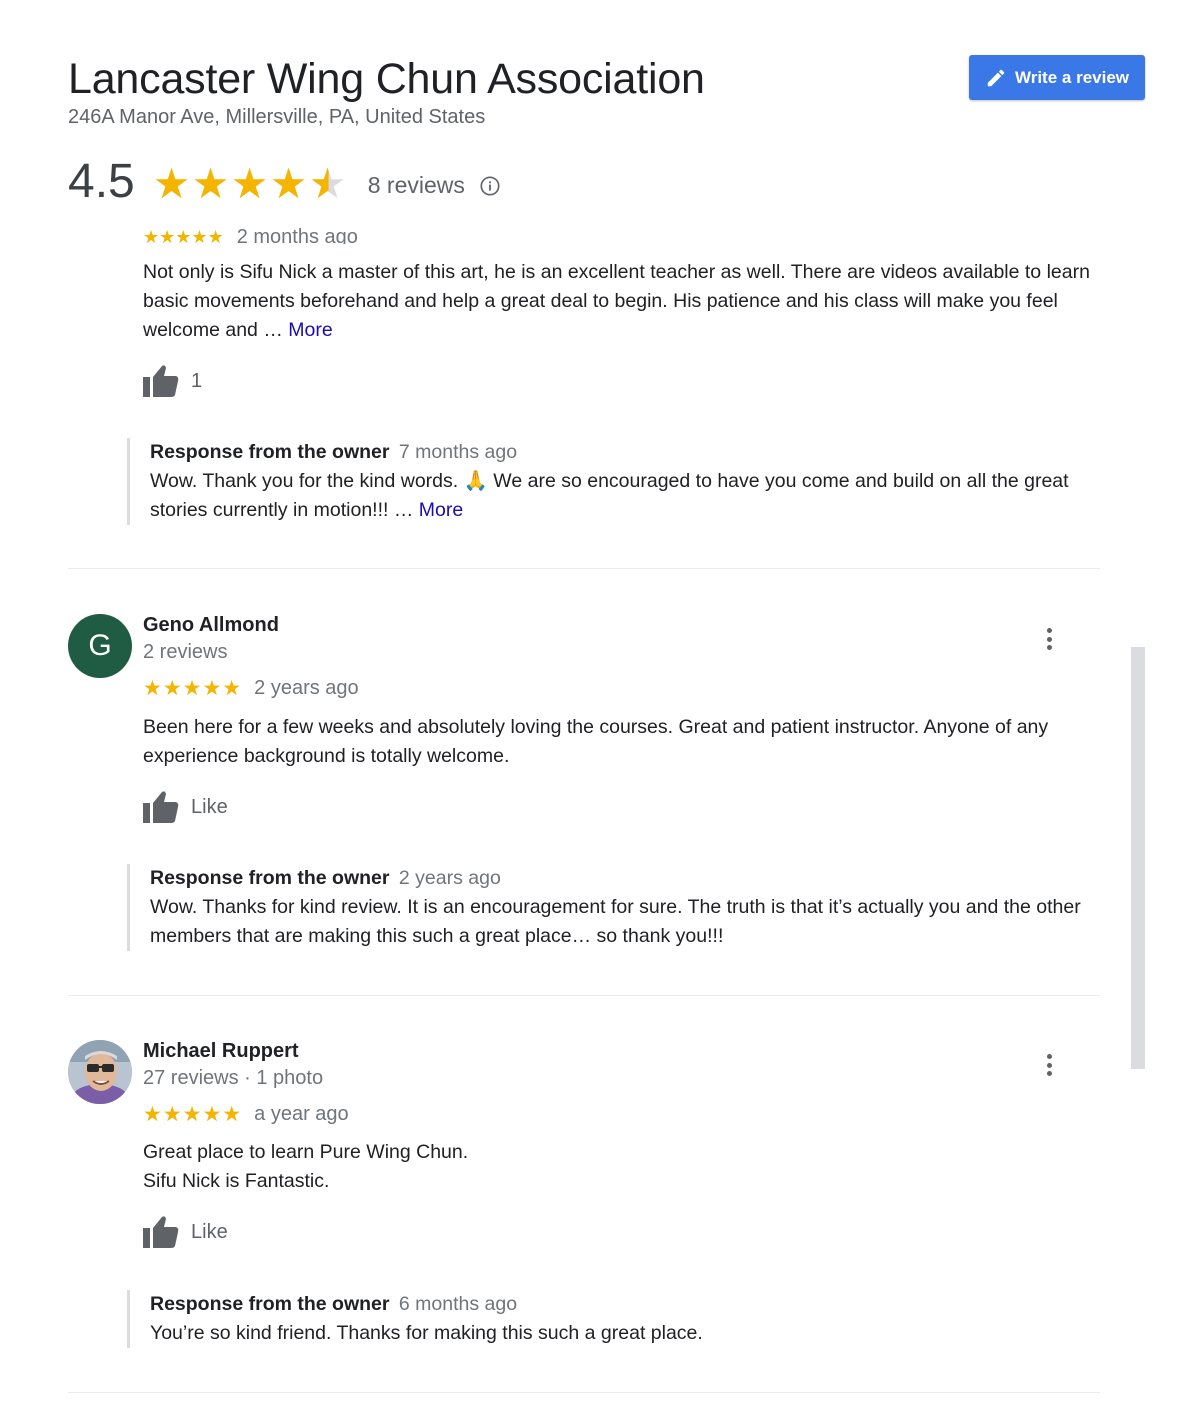 The width and height of the screenshot is (1200, 1424). I want to click on review-stars-partial: ★★★★★ 2 months ago, so click(250, 235).